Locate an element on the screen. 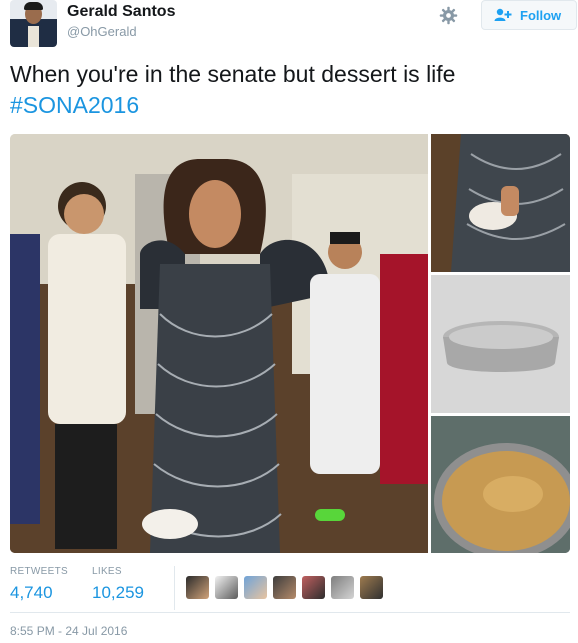 The image size is (578, 643). retweets-count: 4,740 is located at coordinates (31, 592).